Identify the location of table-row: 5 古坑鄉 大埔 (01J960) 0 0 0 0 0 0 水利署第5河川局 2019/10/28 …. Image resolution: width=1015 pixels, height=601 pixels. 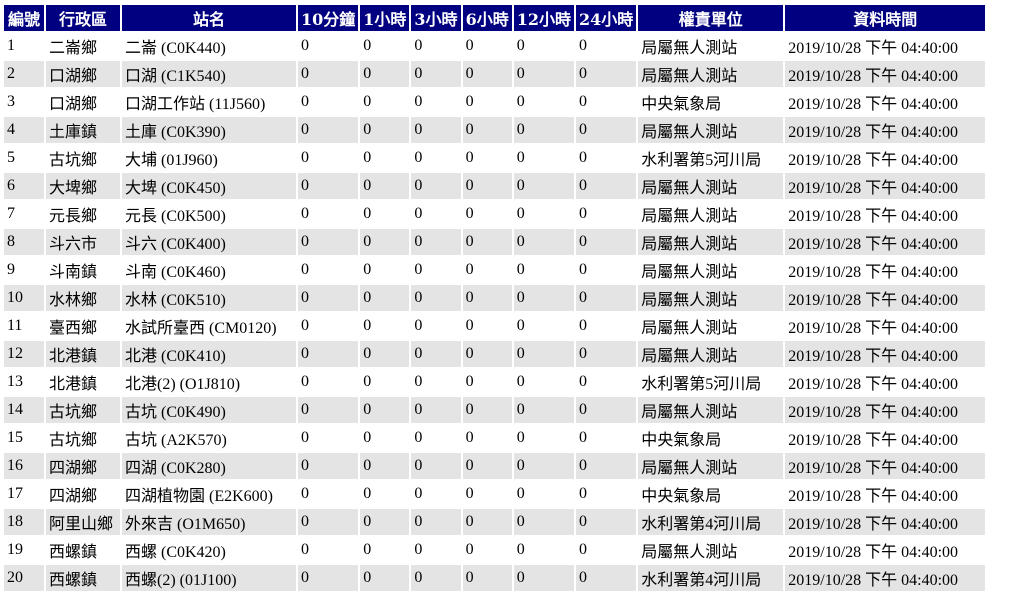
(495, 158).